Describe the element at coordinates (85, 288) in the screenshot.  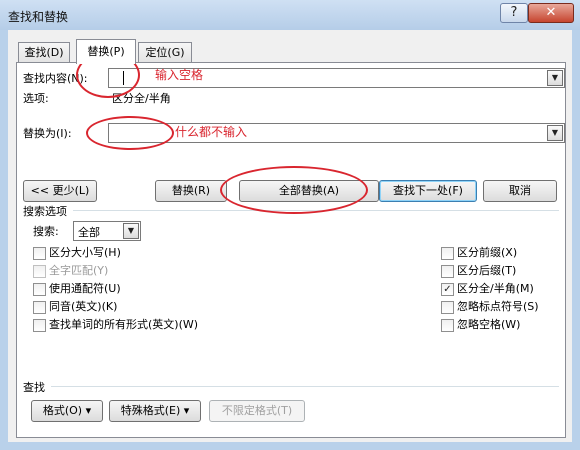
I see `wildcards-label: 使用通配符(U)` at that location.